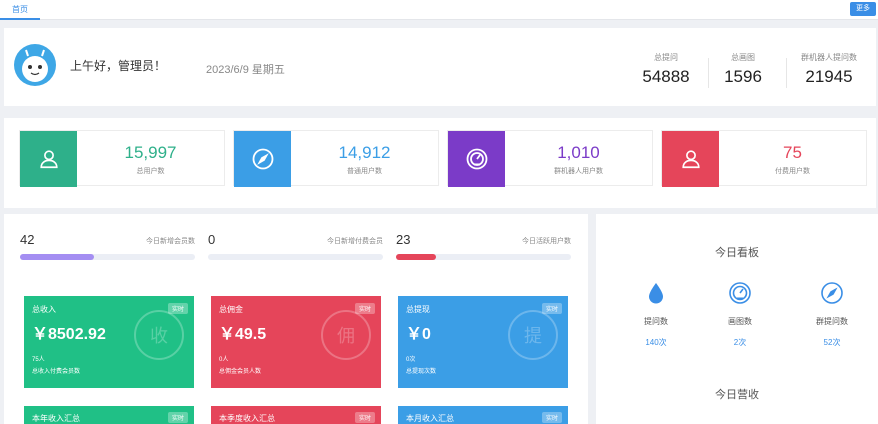 Image resolution: width=878 pixels, height=424 pixels. I want to click on more-button: 更多, so click(863, 9).